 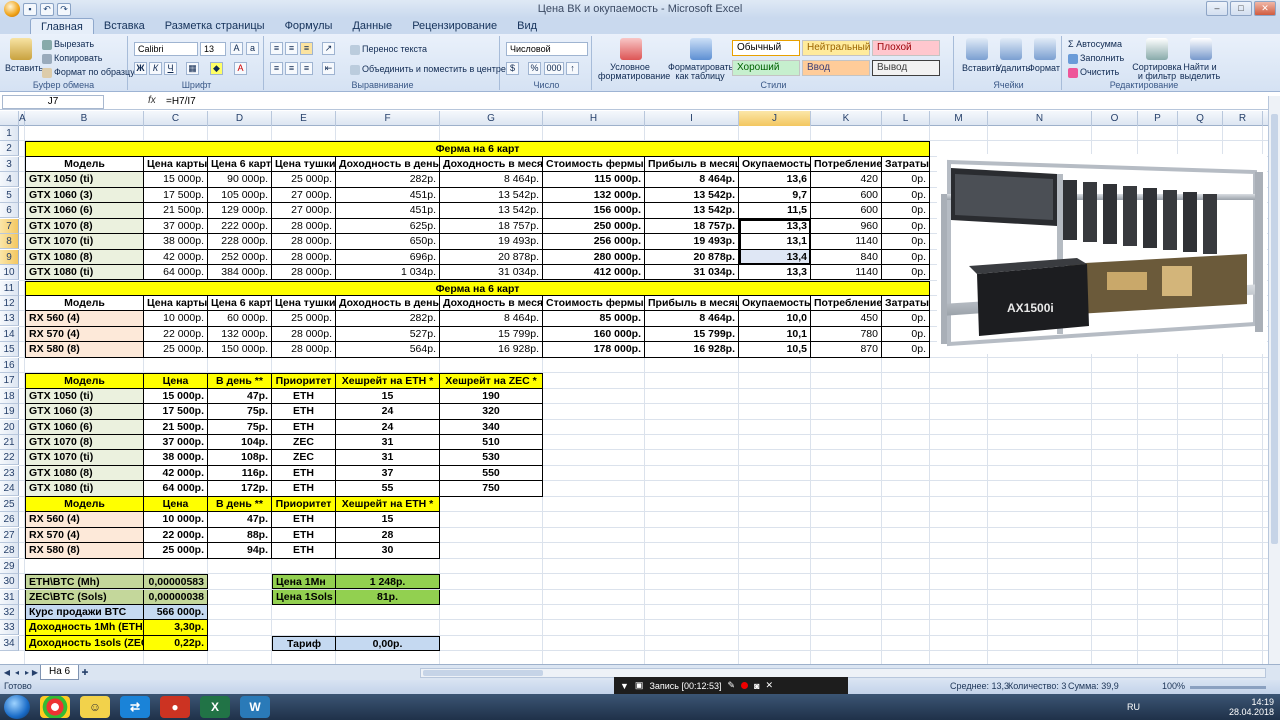 What do you see at coordinates (846, 226) in the screenshot?
I see `table1-cell: 960` at bounding box center [846, 226].